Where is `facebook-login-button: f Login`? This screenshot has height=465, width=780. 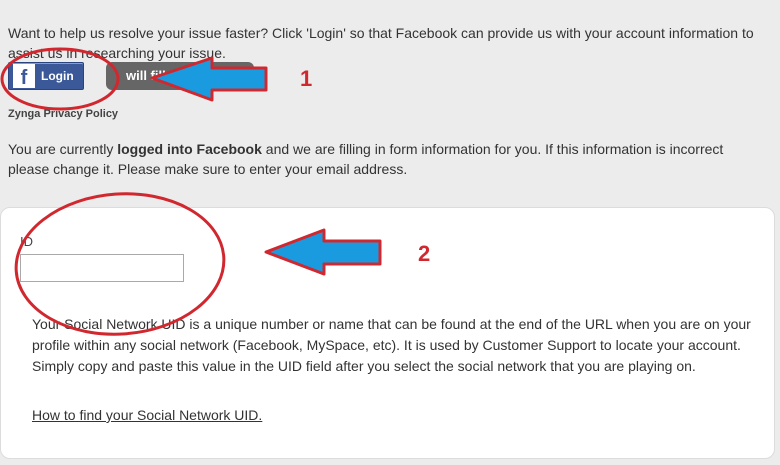 facebook-login-button: f Login is located at coordinates (46, 76).